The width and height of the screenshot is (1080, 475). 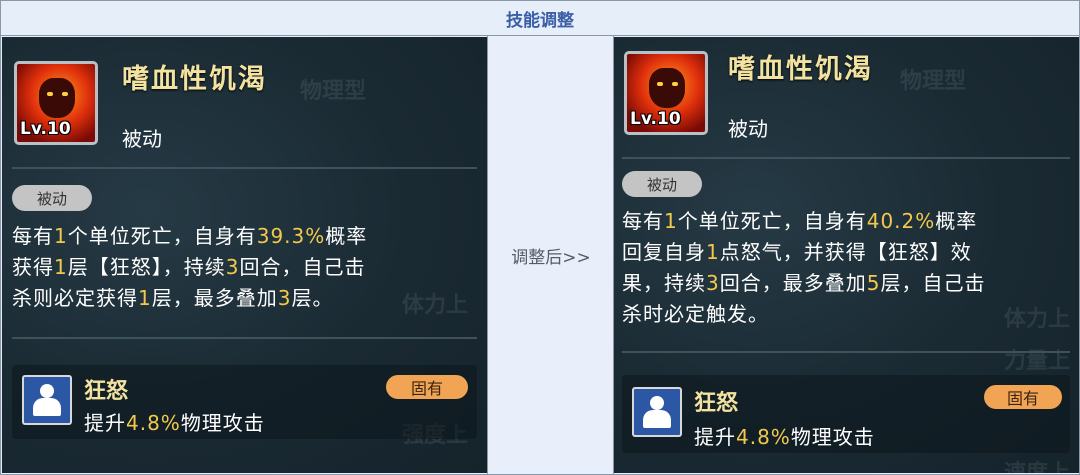 I want to click on table-header: 技能调整, so click(x=540, y=18).